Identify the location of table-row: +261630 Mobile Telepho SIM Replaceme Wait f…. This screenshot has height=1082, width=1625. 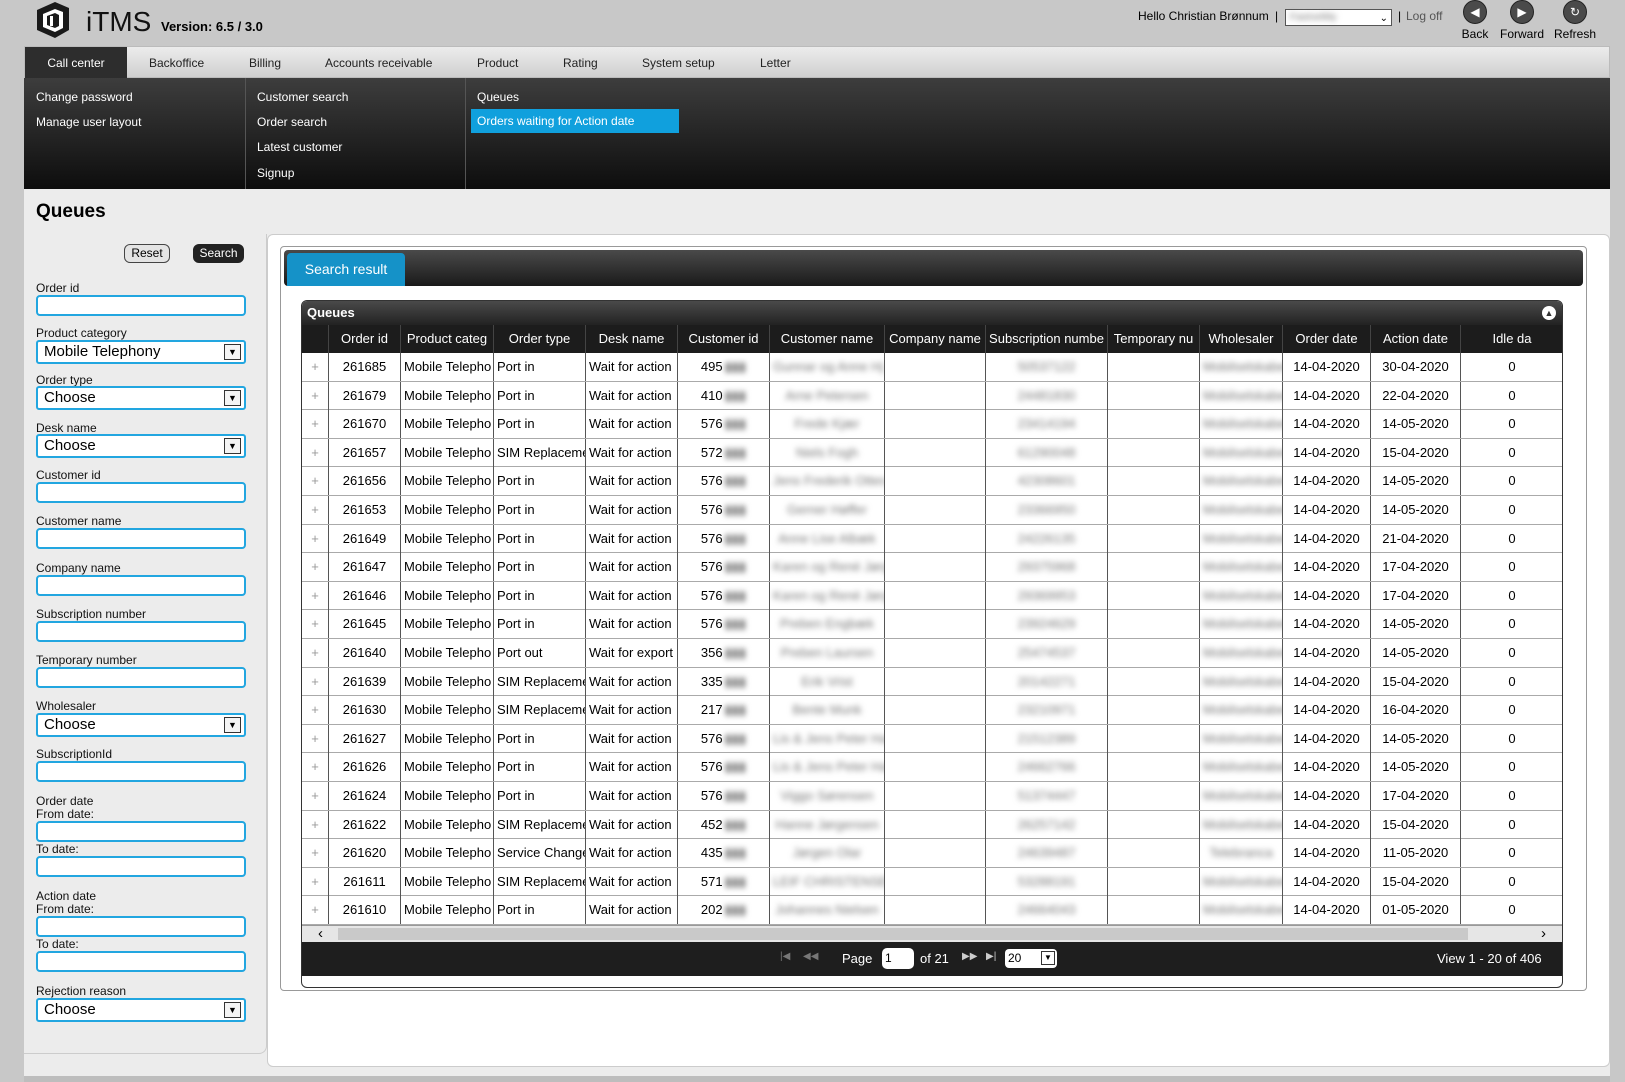
(932, 710).